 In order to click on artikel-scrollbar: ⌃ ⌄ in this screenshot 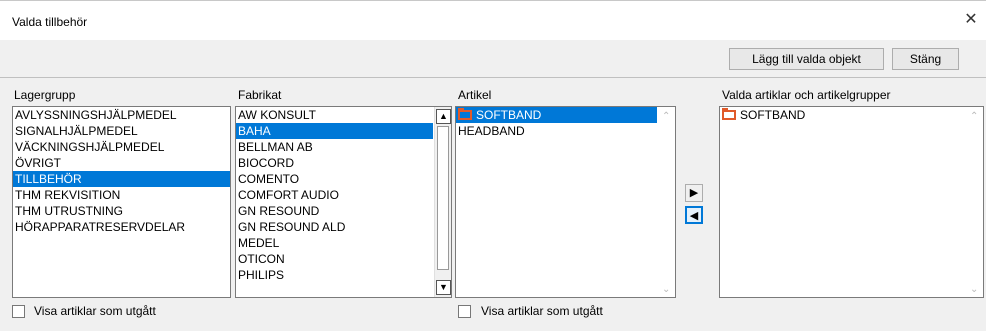, I will do `click(666, 202)`.